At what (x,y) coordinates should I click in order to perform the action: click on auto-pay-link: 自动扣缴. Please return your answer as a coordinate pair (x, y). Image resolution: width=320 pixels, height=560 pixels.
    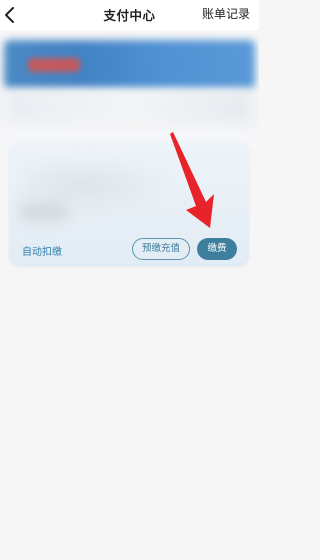
    Looking at the image, I should click on (42, 250).